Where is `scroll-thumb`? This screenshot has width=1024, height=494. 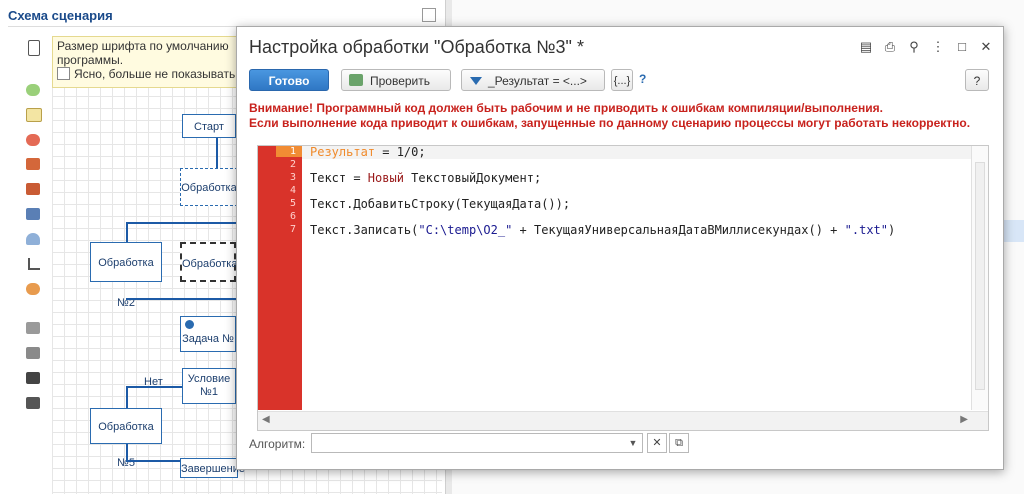
scroll-thumb is located at coordinates (980, 276).